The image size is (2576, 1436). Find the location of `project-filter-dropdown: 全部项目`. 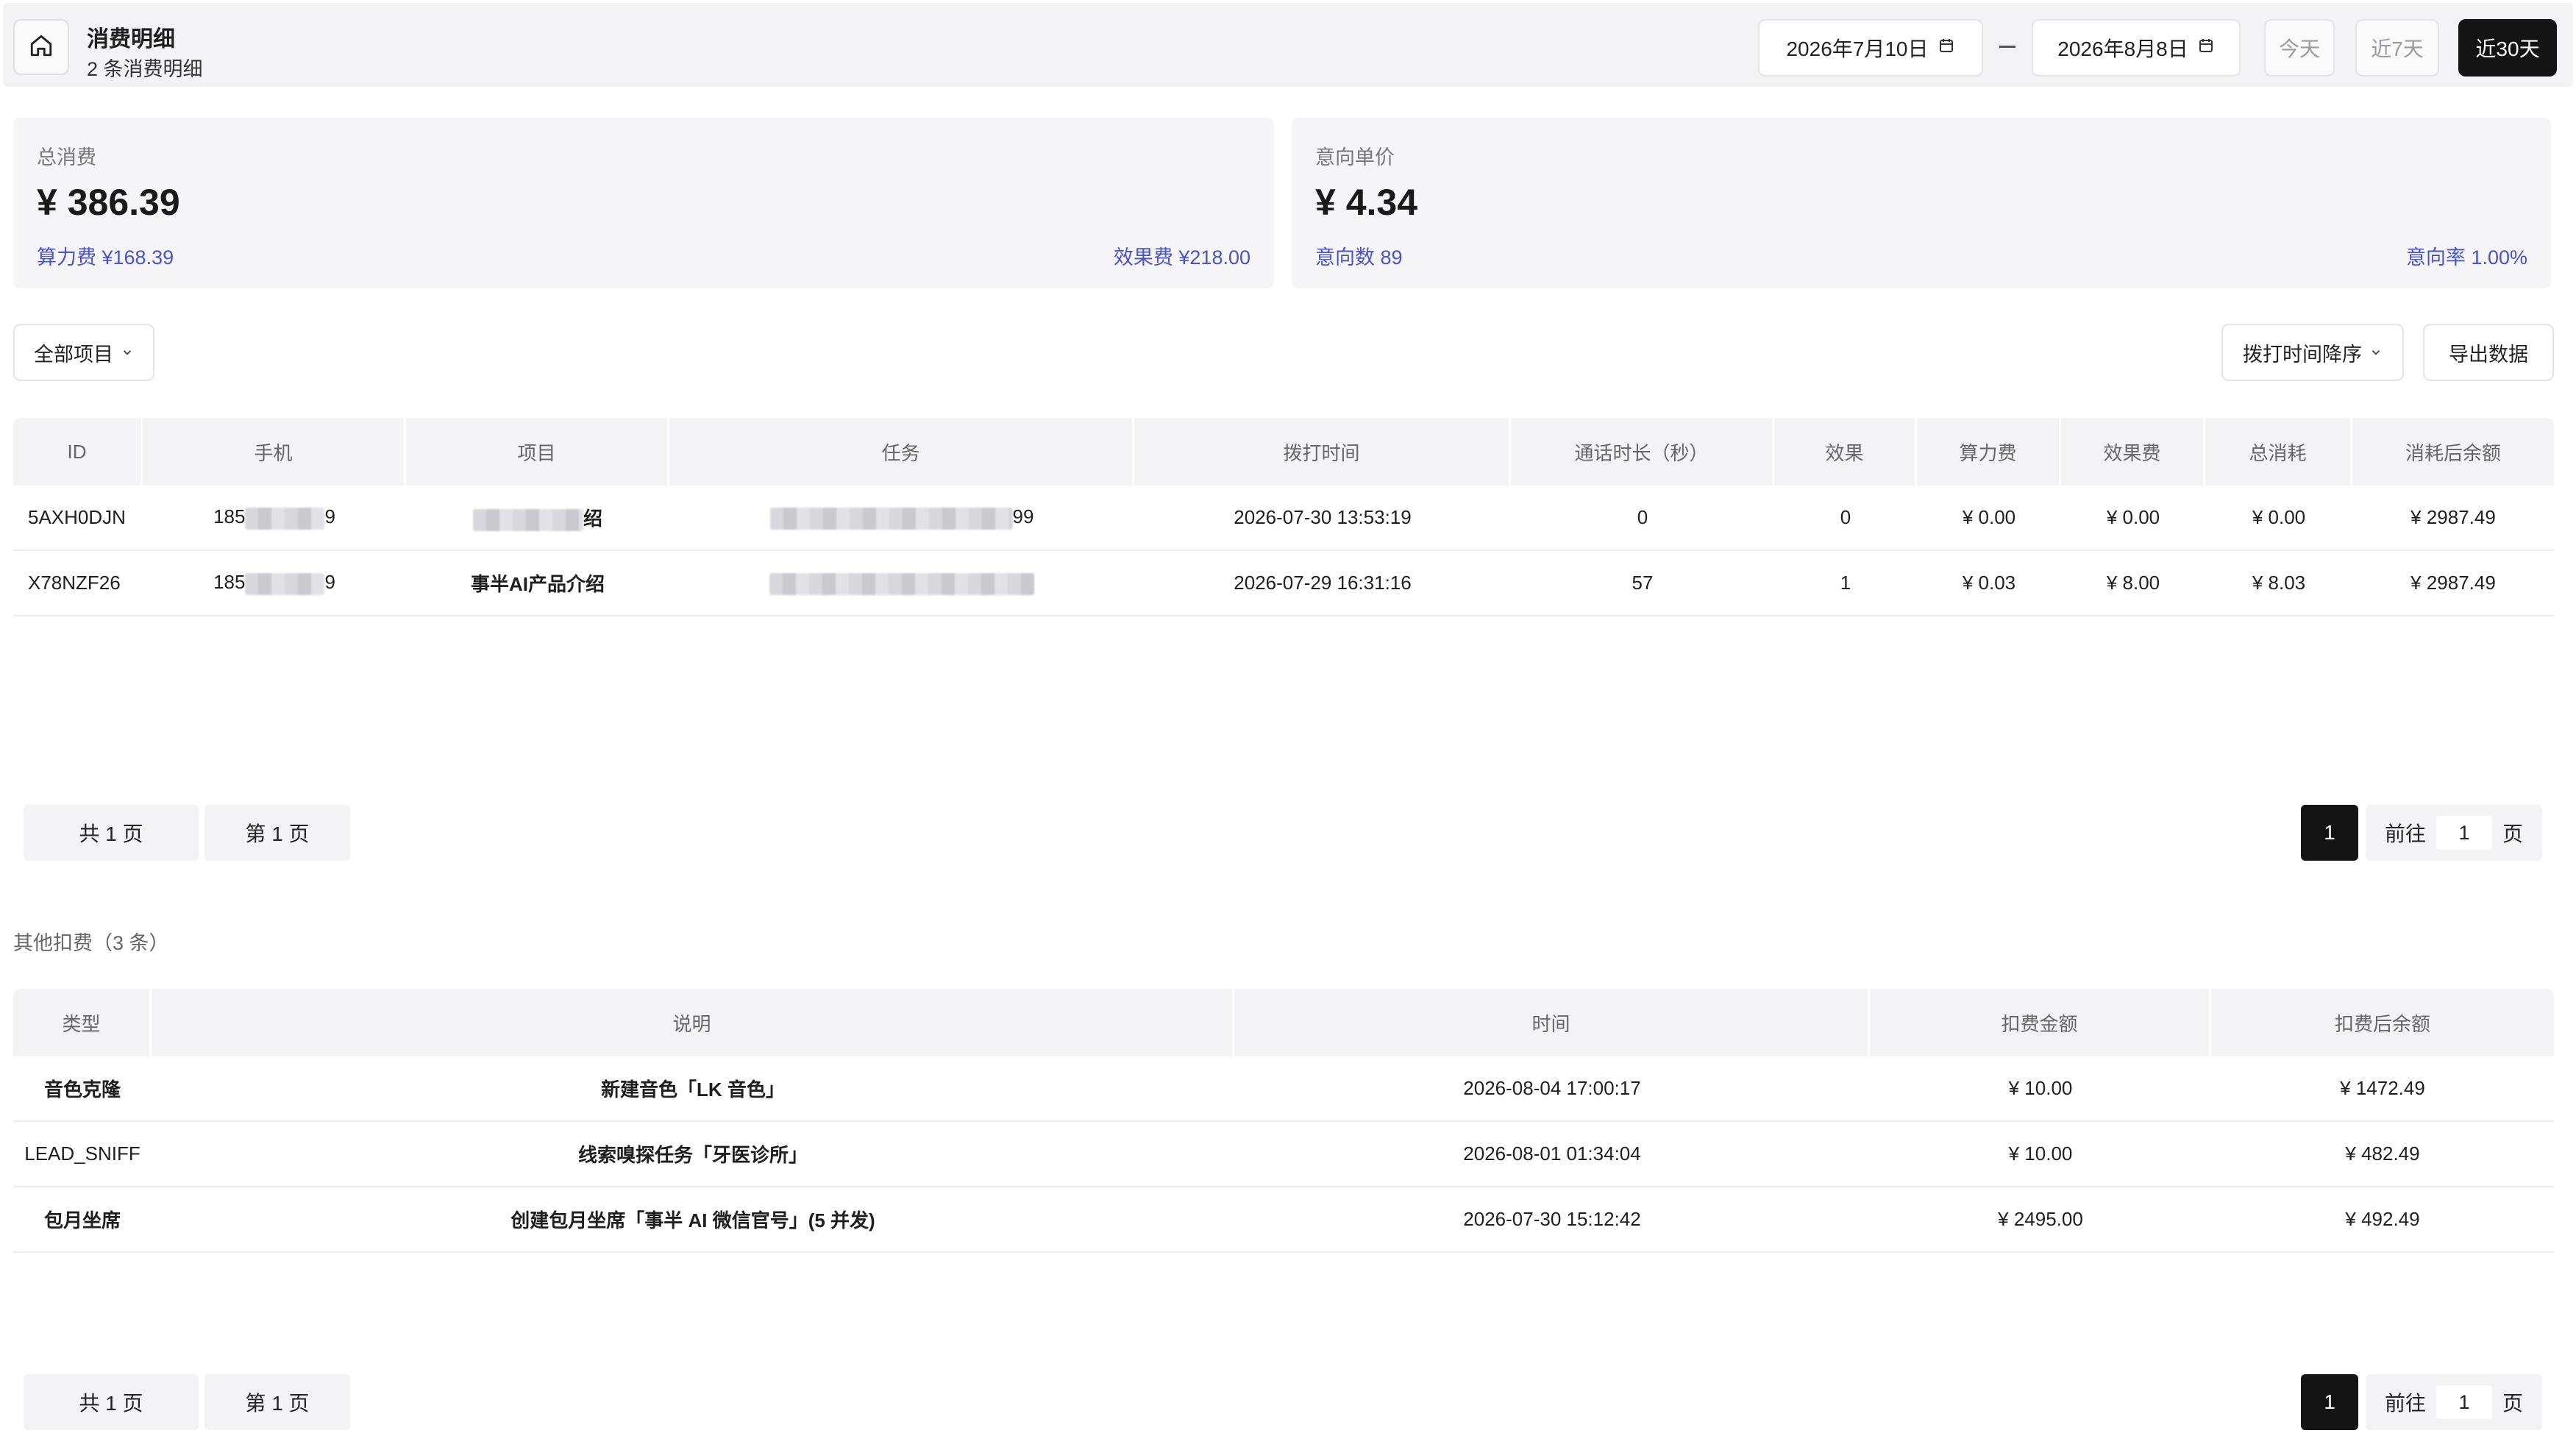

project-filter-dropdown: 全部项目 is located at coordinates (83, 352).